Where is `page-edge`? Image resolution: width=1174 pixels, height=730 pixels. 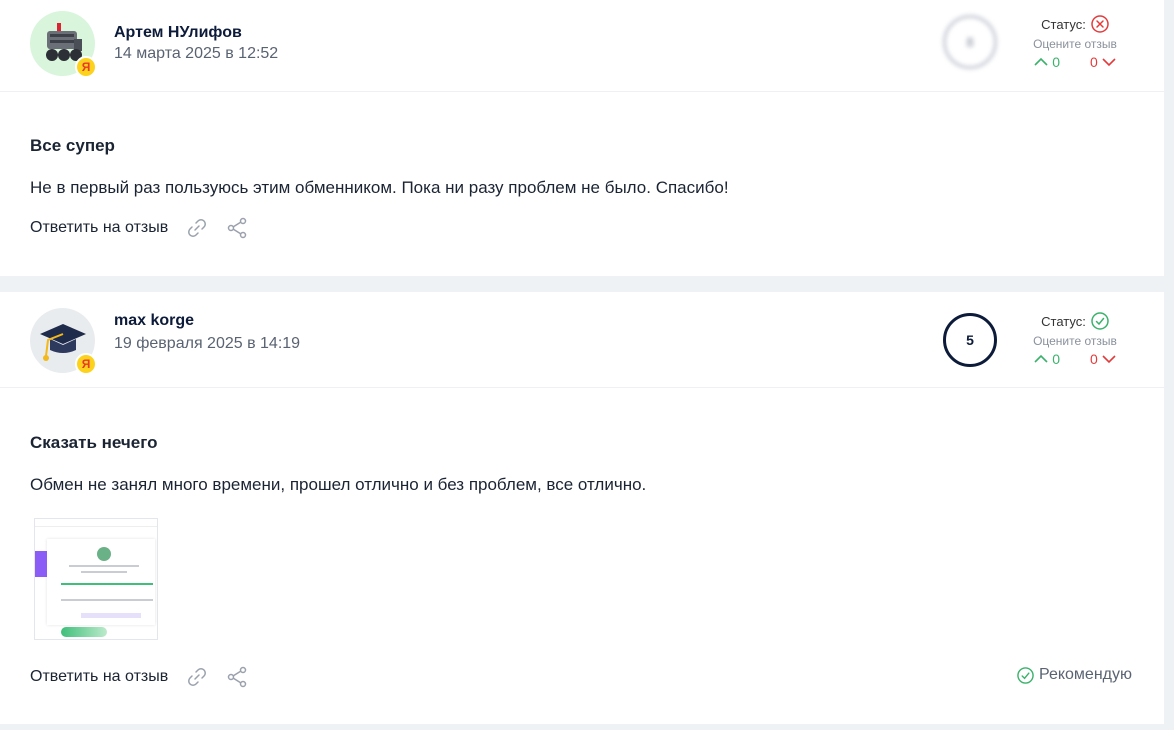 page-edge is located at coordinates (1169, 365).